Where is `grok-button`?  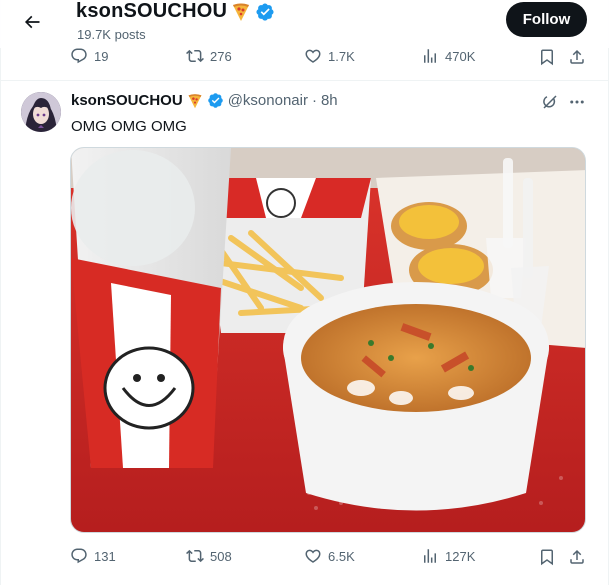
grok-button is located at coordinates (551, 103).